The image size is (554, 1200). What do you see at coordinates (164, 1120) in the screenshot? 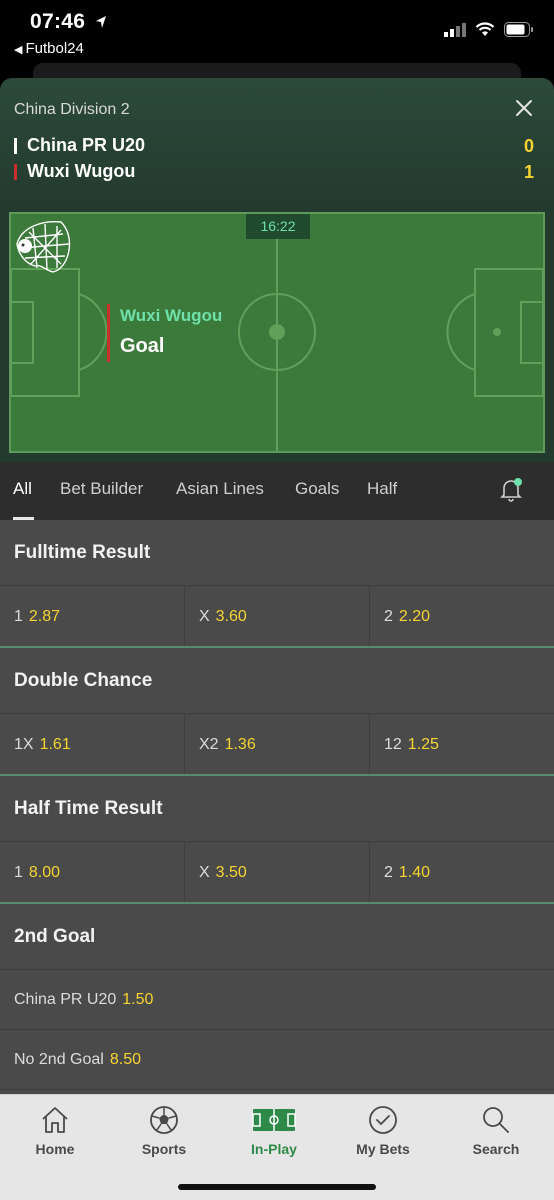
I see `ball-icon` at bounding box center [164, 1120].